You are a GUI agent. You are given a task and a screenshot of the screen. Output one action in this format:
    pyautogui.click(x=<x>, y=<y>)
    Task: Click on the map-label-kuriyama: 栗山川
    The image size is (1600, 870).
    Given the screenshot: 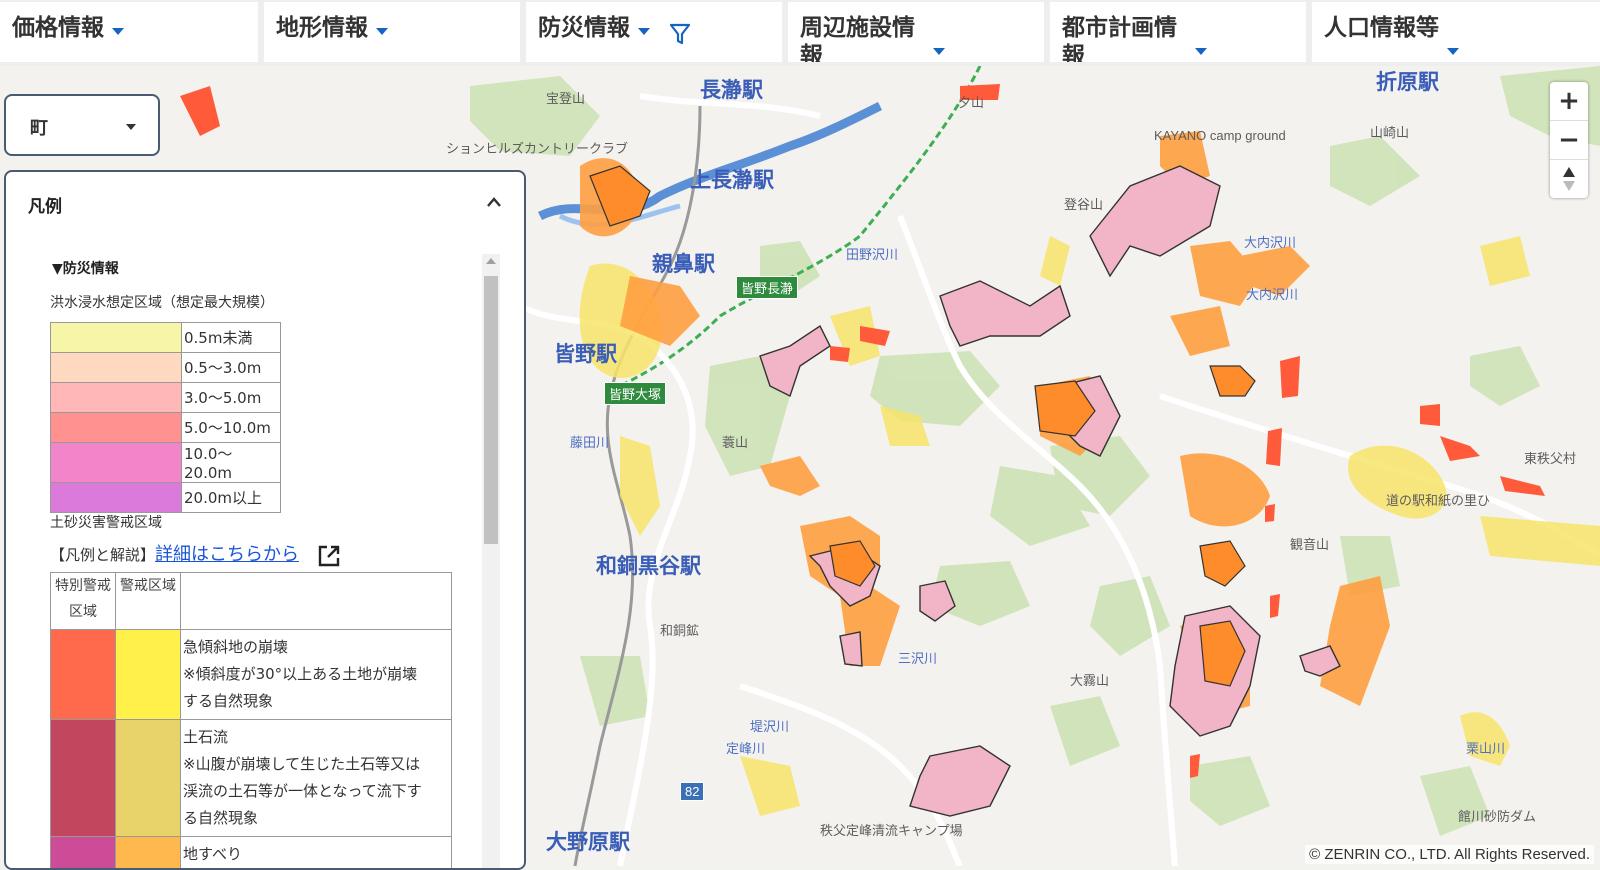 What is the action you would take?
    pyautogui.click(x=1485, y=747)
    